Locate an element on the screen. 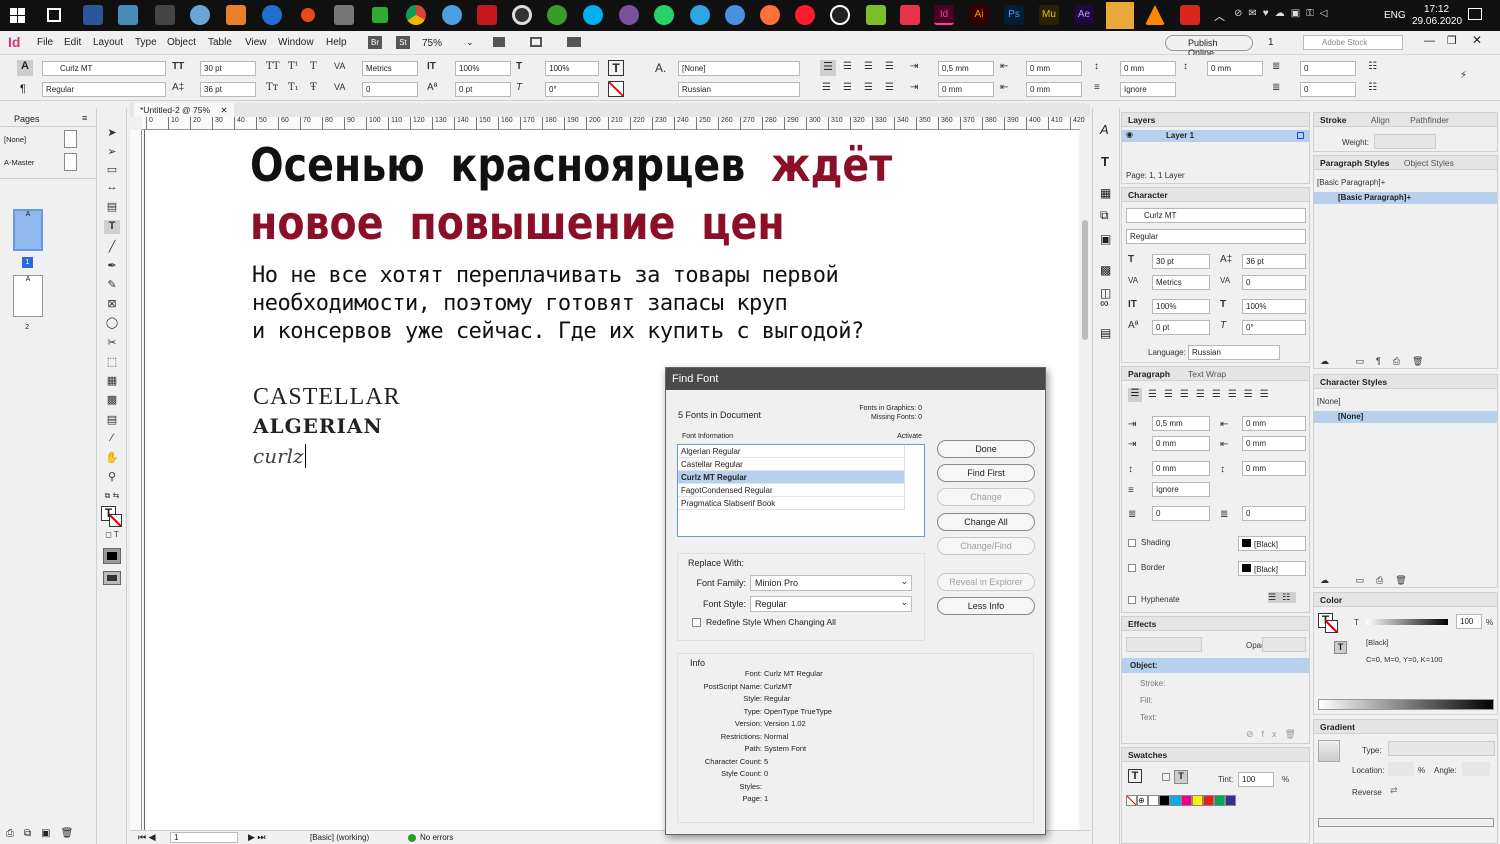  redefine-style-checkbox is located at coordinates (696, 622).